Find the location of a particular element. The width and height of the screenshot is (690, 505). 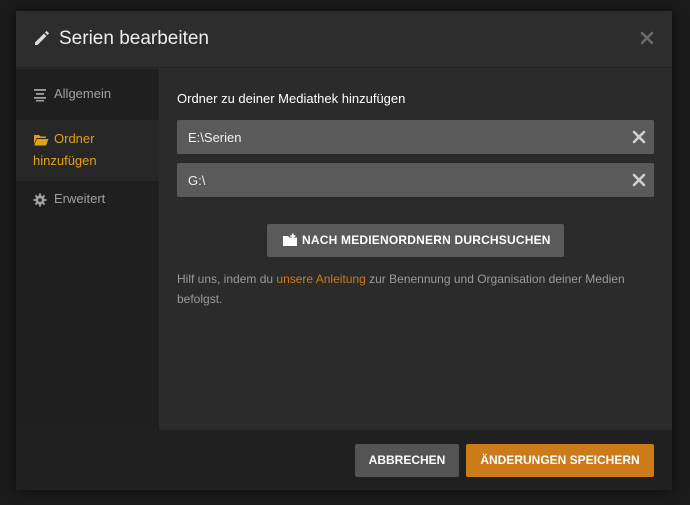

dialog-header: Serien bearbeiten is located at coordinates (344, 39).